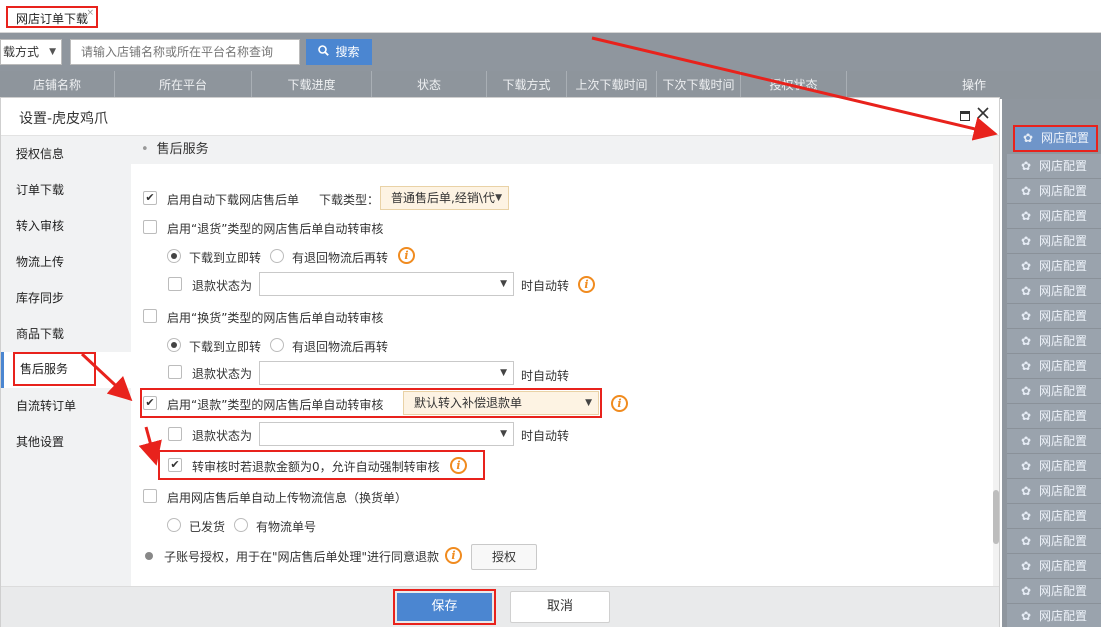 The height and width of the screenshot is (627, 1101). What do you see at coordinates (386, 284) in the screenshot?
I see `return-refund-status-select: ▼` at bounding box center [386, 284].